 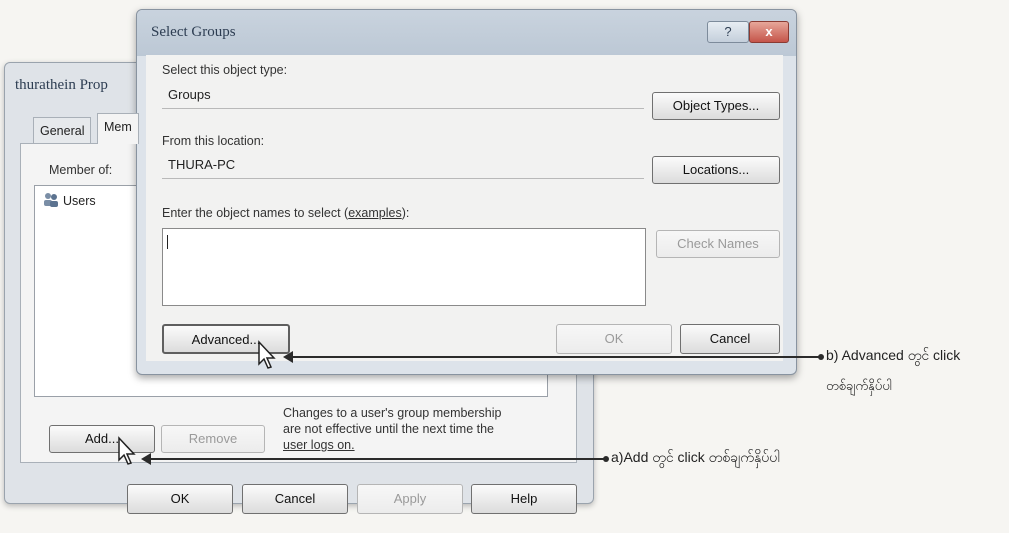 I want to click on cancel-button: Cancel, so click(x=295, y=499).